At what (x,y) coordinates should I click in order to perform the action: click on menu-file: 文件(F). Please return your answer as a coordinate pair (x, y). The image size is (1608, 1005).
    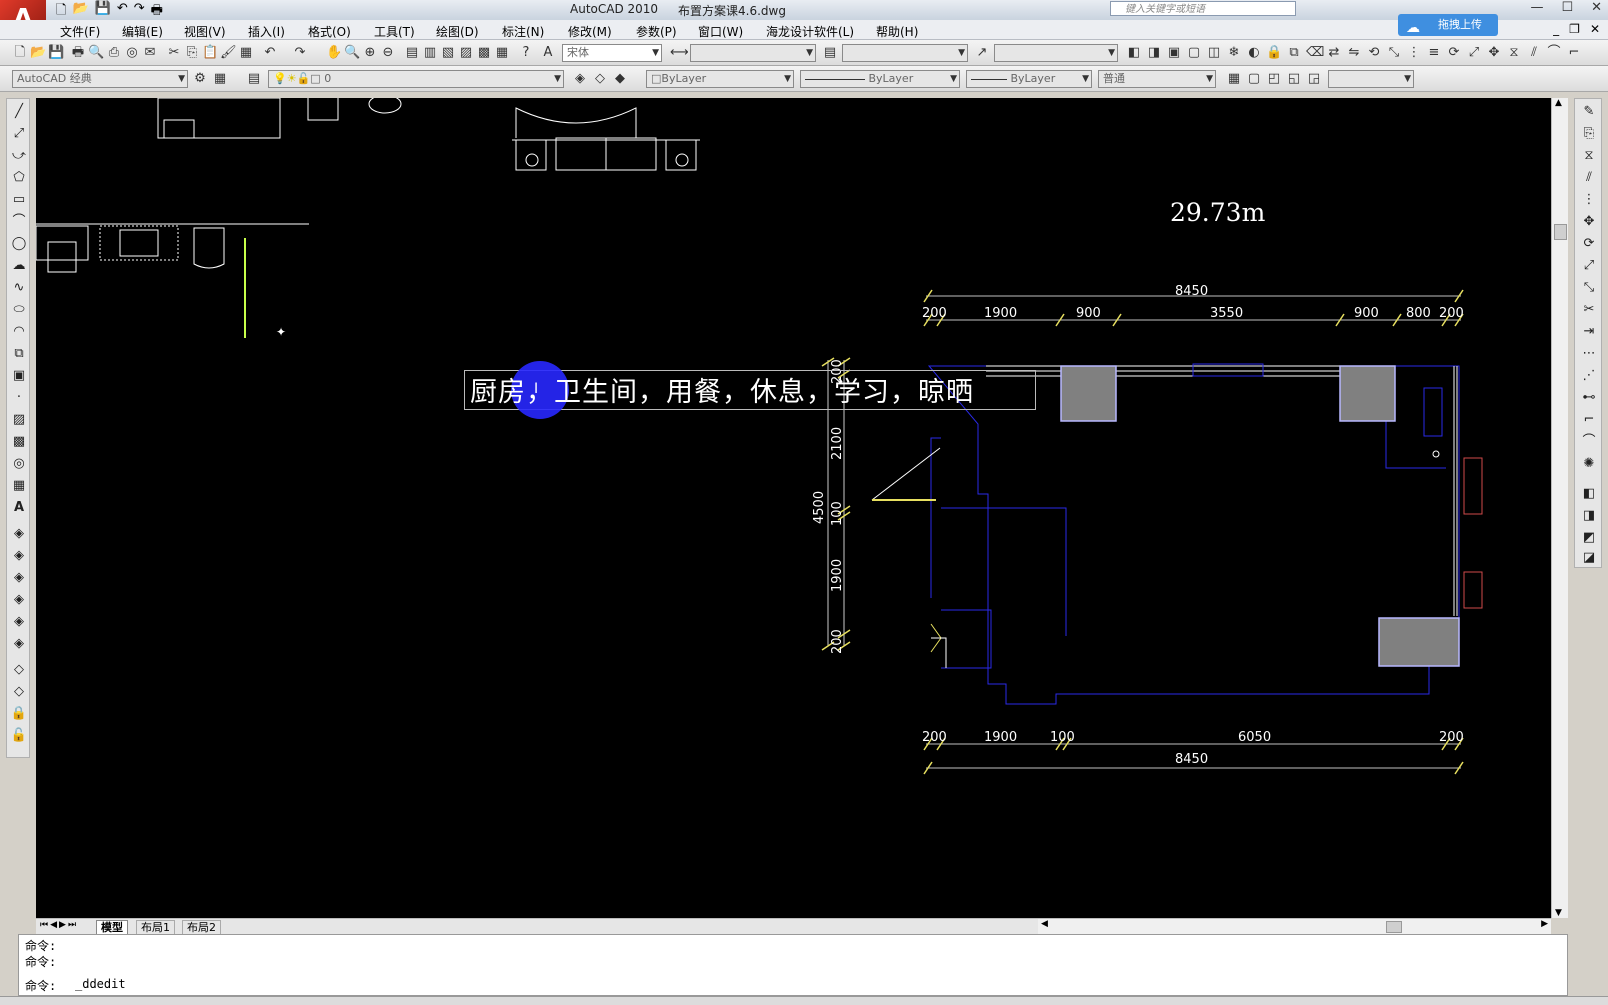
    Looking at the image, I should click on (80, 31).